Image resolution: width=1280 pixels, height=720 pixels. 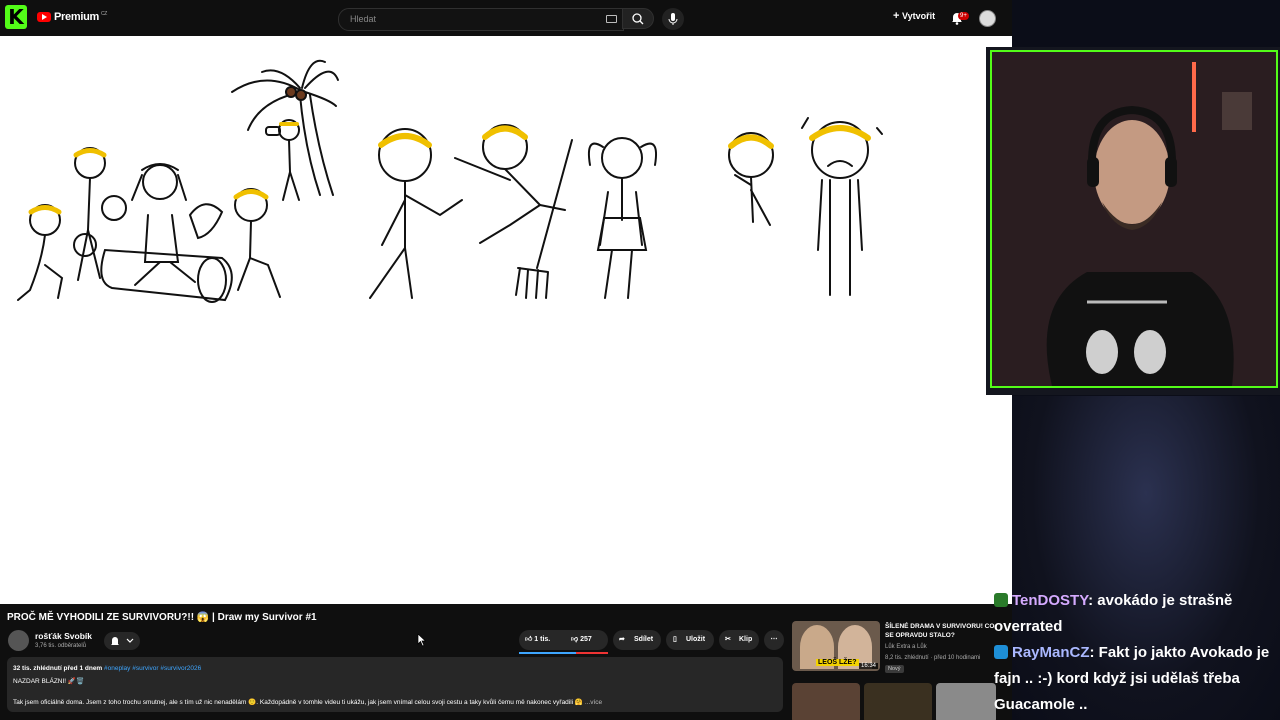 I want to click on voice-search-button, so click(x=673, y=19).